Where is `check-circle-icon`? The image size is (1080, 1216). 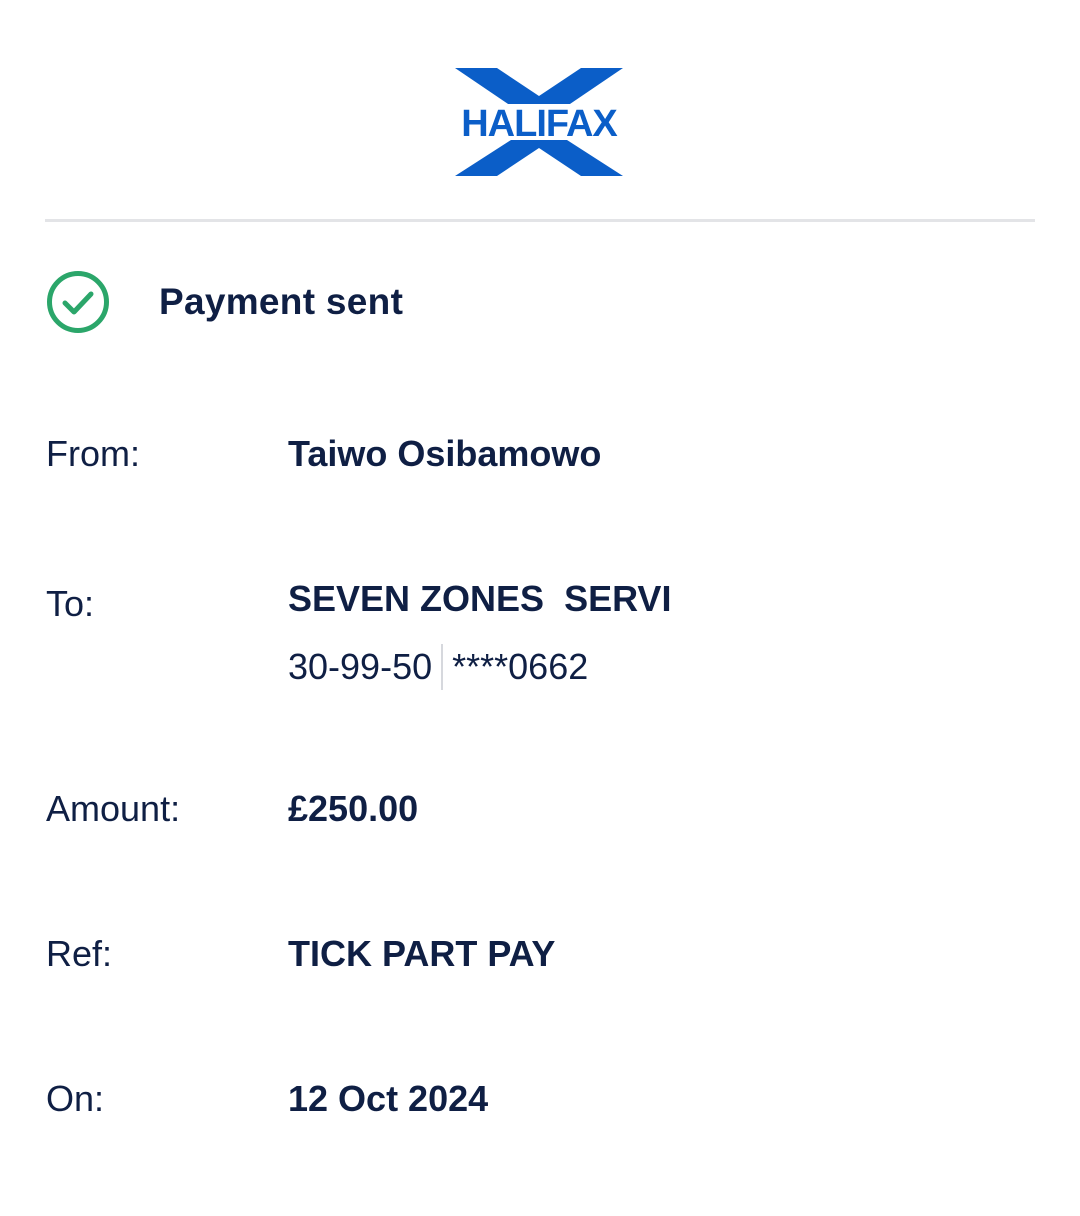 check-circle-icon is located at coordinates (78, 302).